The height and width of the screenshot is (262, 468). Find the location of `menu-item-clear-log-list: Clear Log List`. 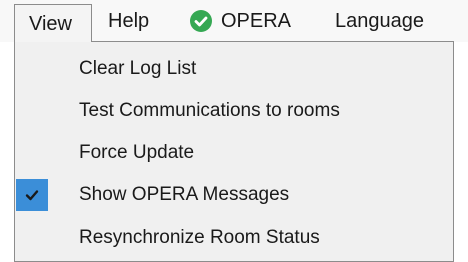

menu-item-clear-log-list: Clear Log List is located at coordinates (234, 69).